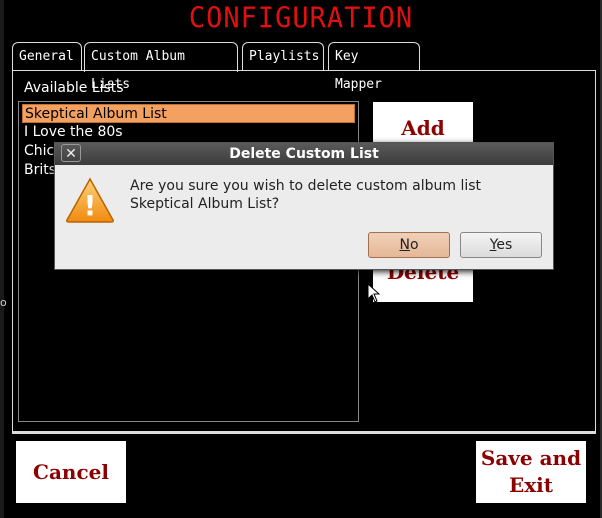 Image resolution: width=602 pixels, height=518 pixels. I want to click on list-item-selected: Skeptical Album List, so click(188, 113).